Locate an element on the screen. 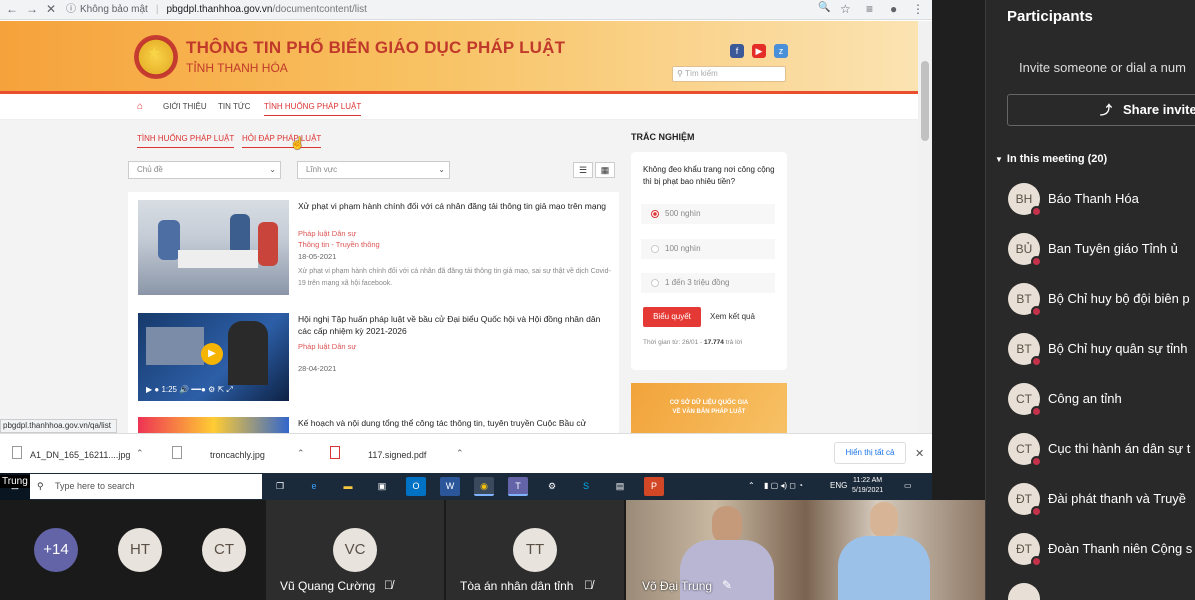 This screenshot has height=600, width=1195. tile-name: Võ Đại Trung is located at coordinates (677, 586).